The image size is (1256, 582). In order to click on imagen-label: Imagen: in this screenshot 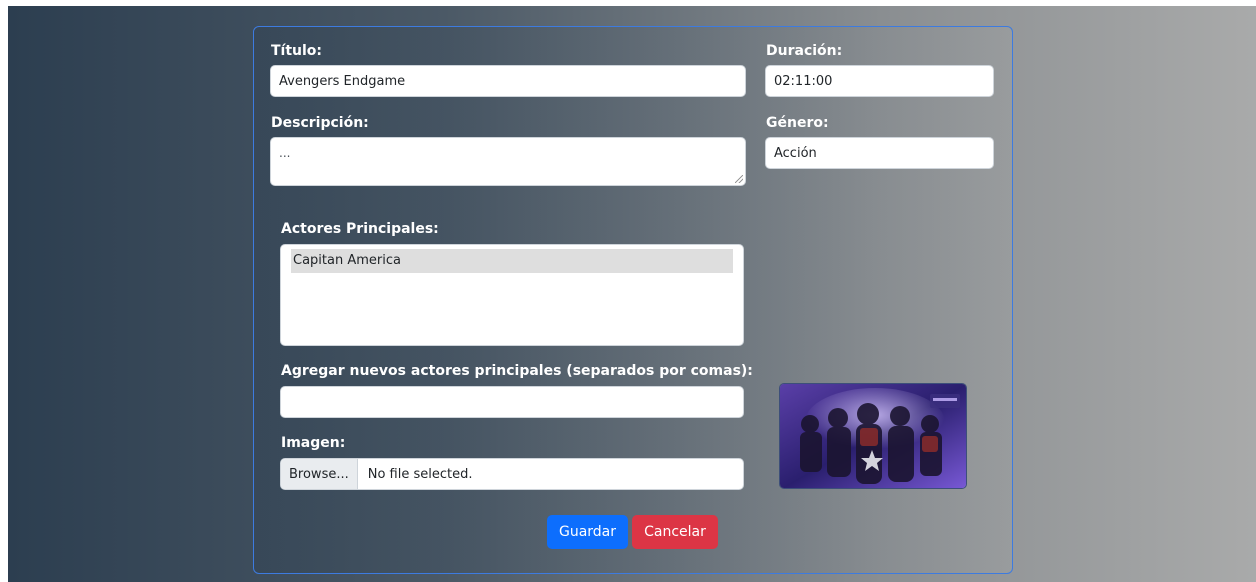, I will do `click(313, 443)`.